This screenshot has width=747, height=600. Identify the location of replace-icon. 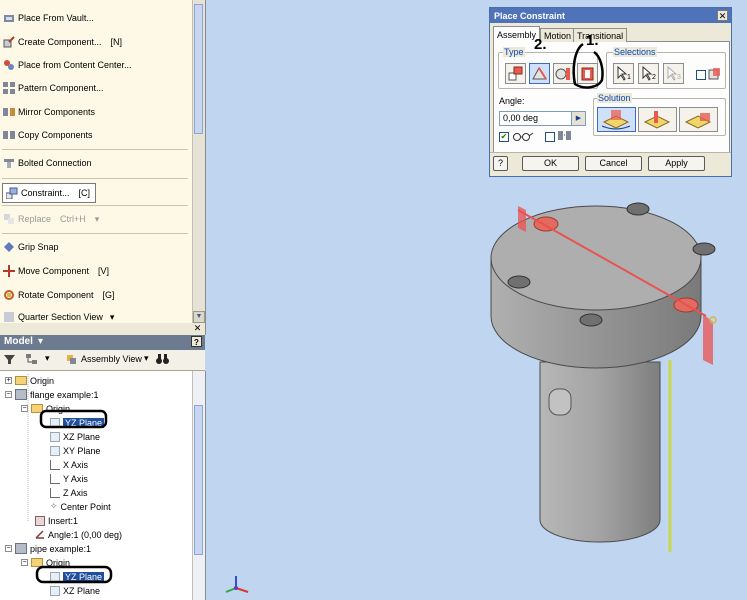
(9, 219).